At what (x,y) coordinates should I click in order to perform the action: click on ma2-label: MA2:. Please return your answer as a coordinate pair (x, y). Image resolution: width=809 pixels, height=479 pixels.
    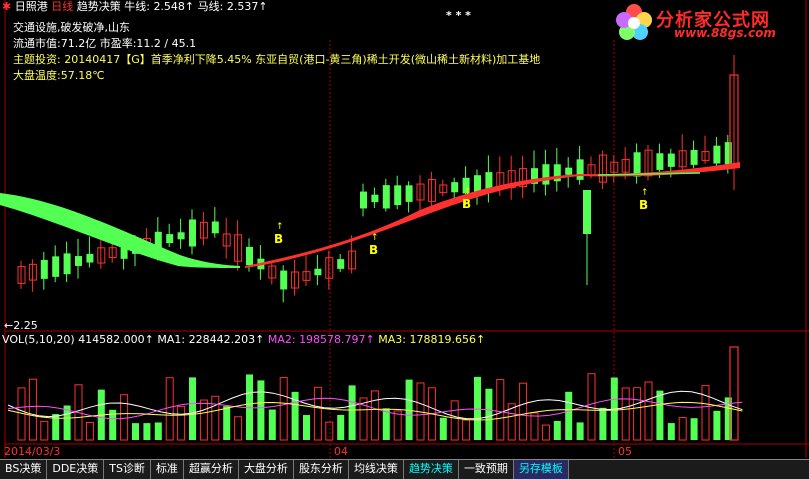
    Looking at the image, I should click on (281, 339).